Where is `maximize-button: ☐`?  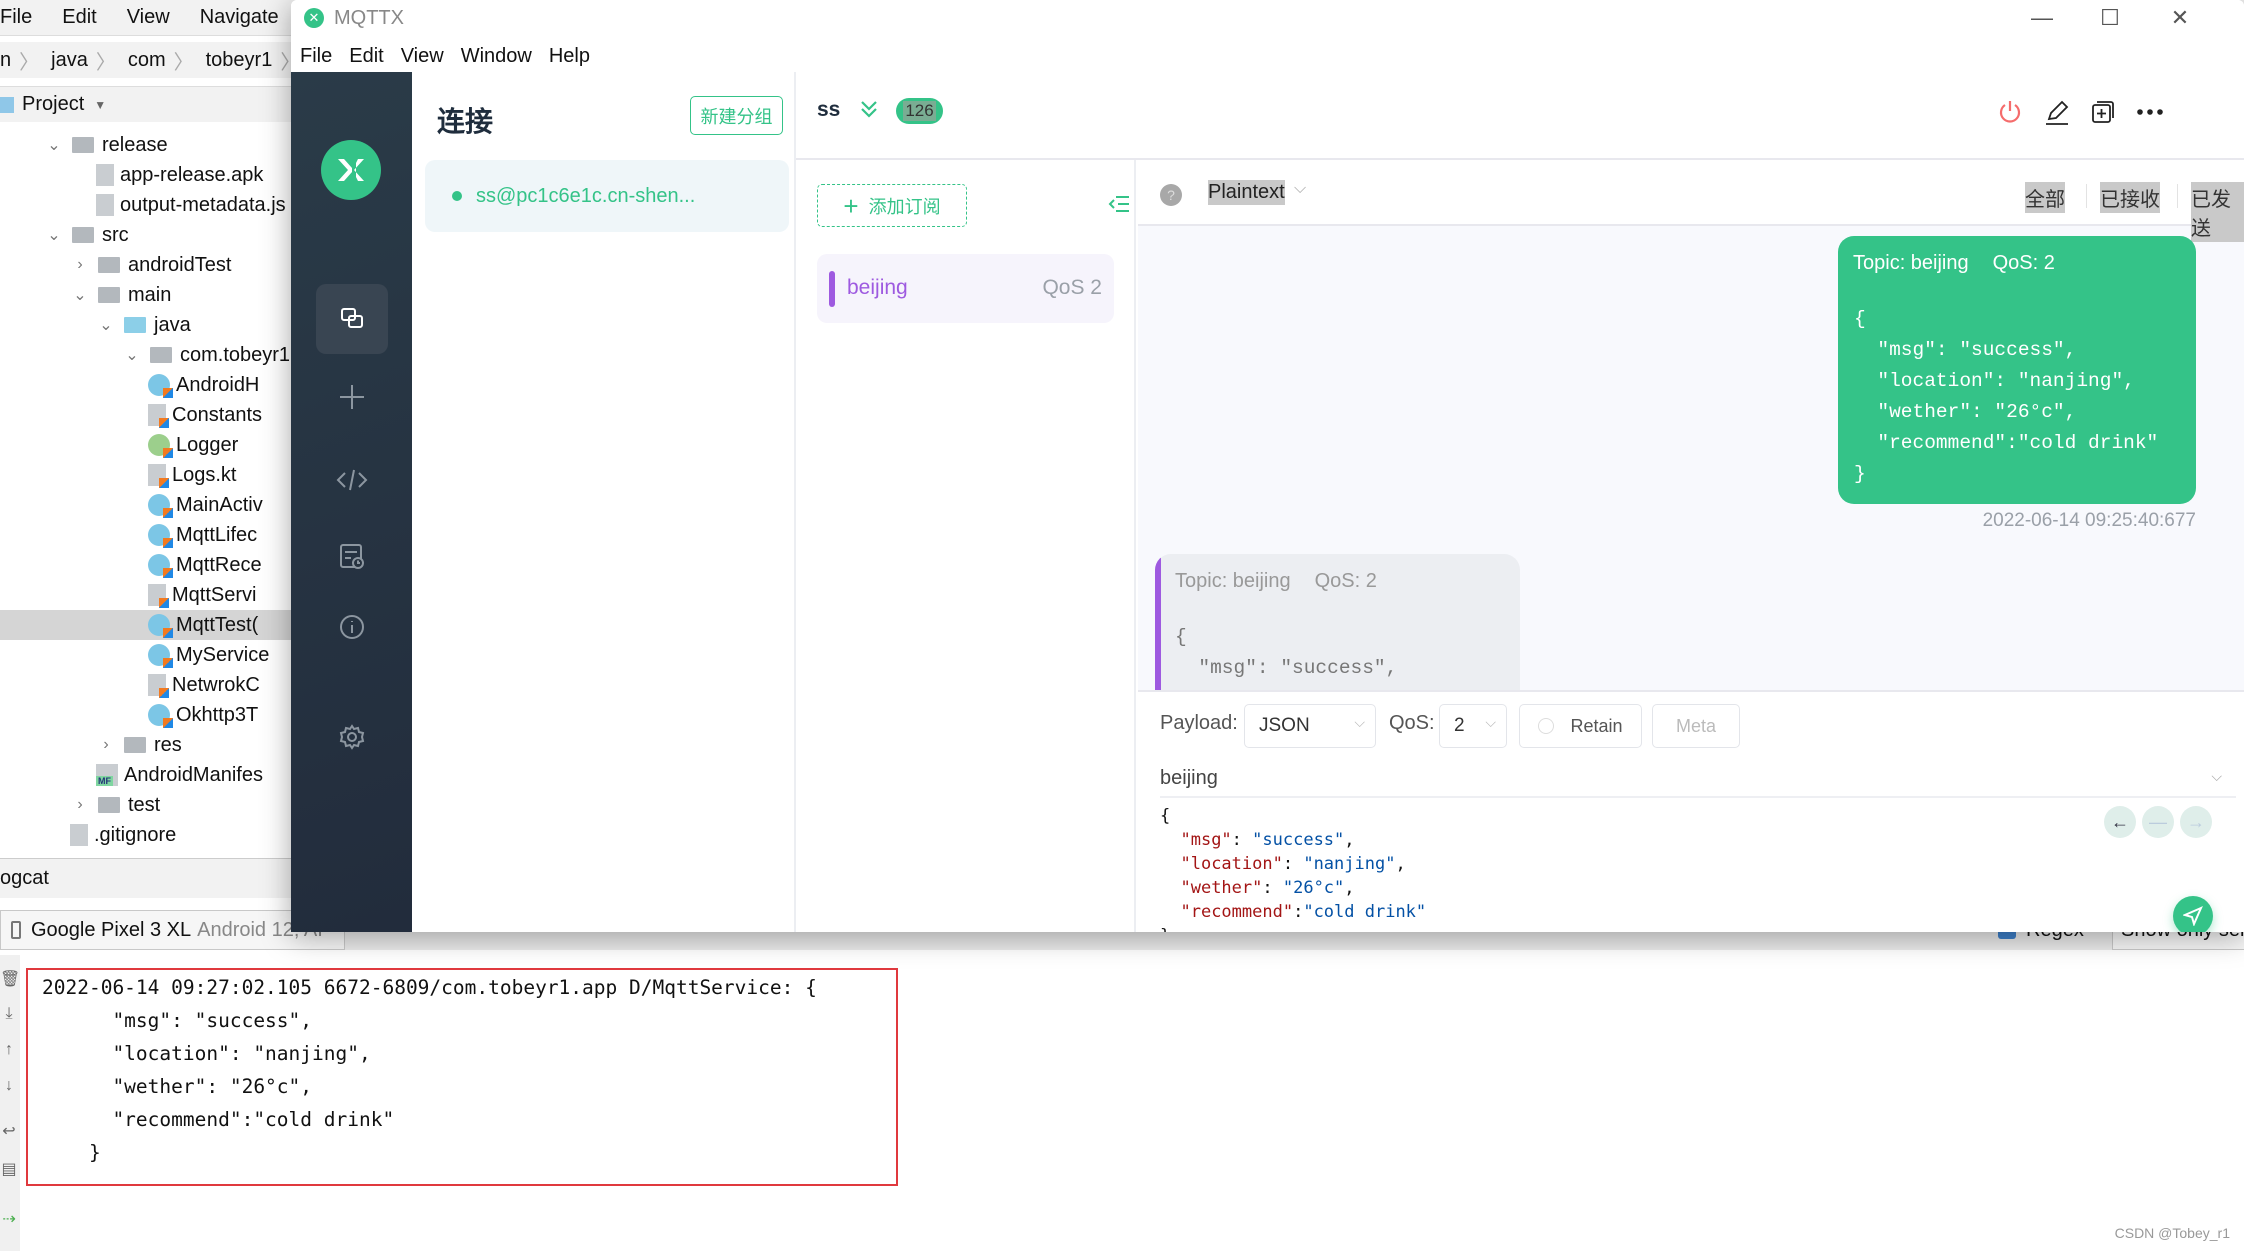
maximize-button: ☐ is located at coordinates (2110, 18).